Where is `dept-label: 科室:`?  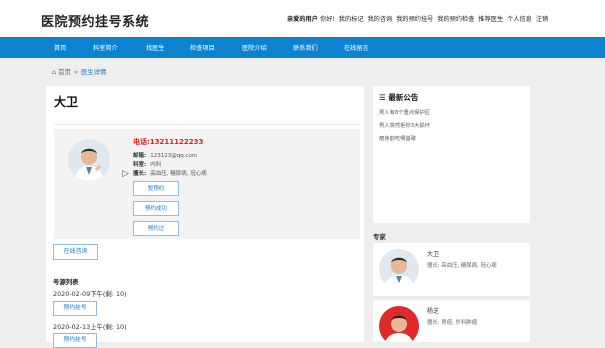
dept-label: 科室: is located at coordinates (140, 165).